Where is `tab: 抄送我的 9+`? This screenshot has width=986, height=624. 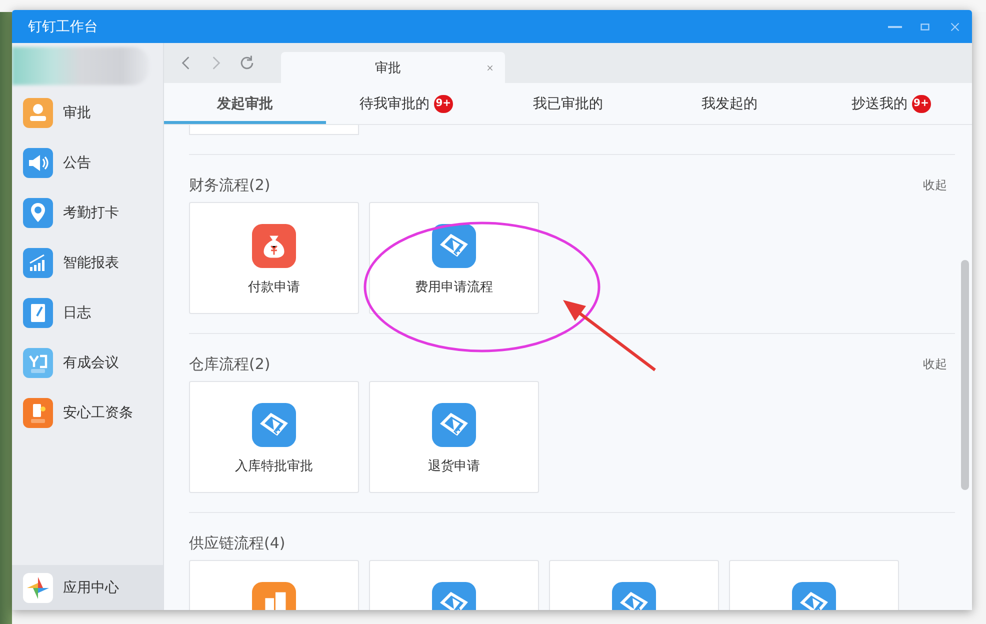
tab: 抄送我的 9+ is located at coordinates (891, 103).